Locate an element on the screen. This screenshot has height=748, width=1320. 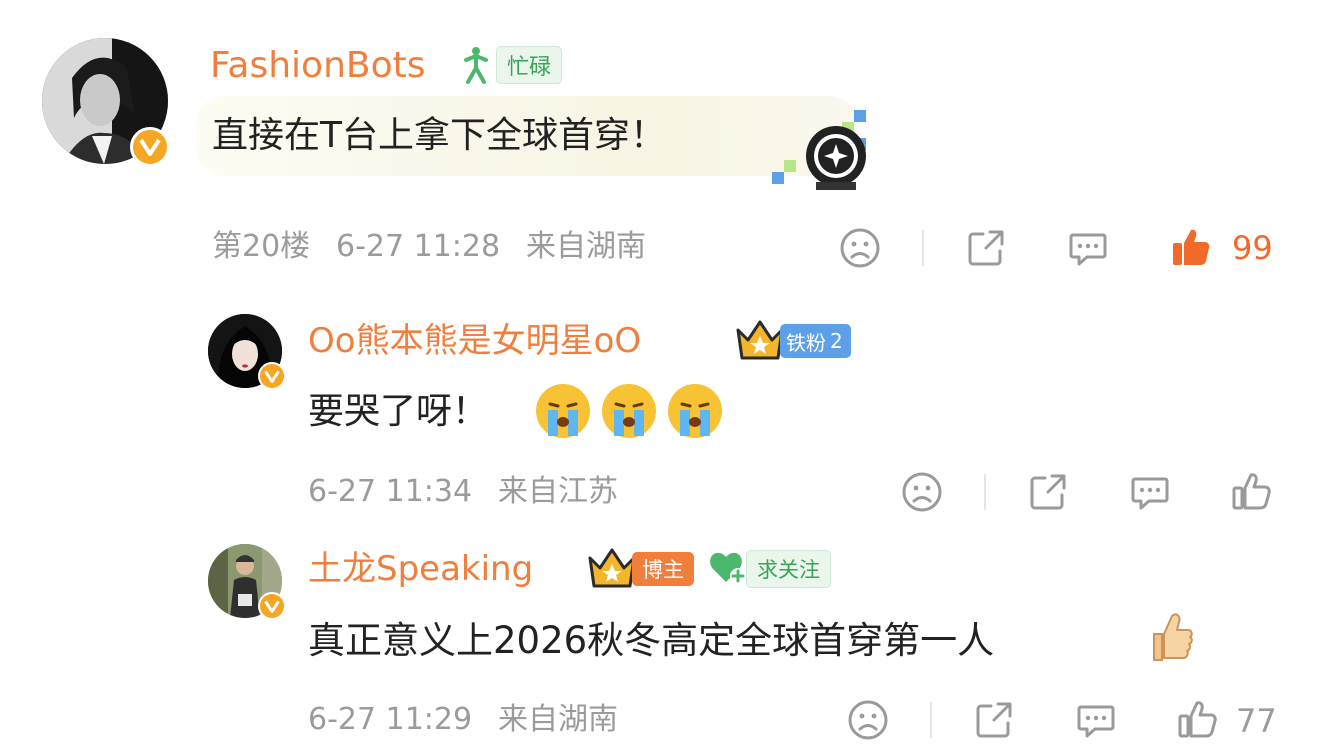
timestamp: 6-27 11:28 is located at coordinates (418, 246).